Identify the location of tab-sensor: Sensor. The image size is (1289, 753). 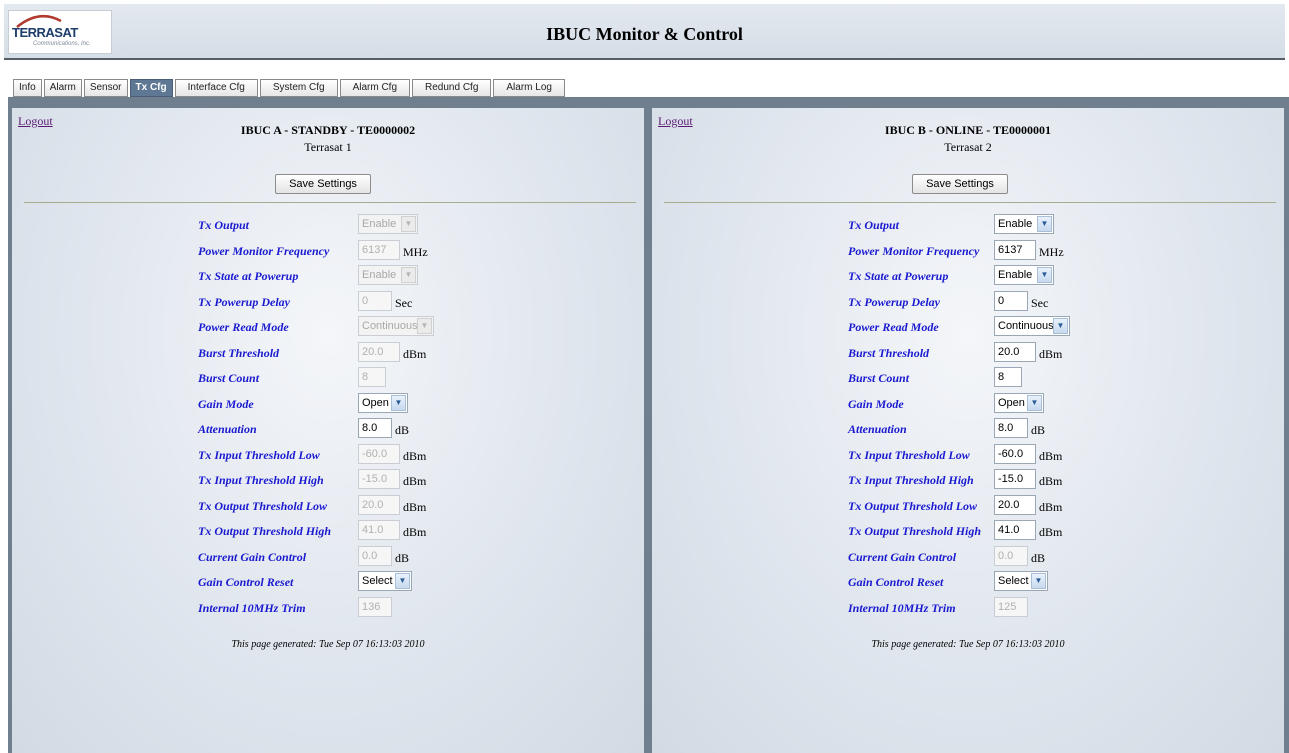
(105, 88).